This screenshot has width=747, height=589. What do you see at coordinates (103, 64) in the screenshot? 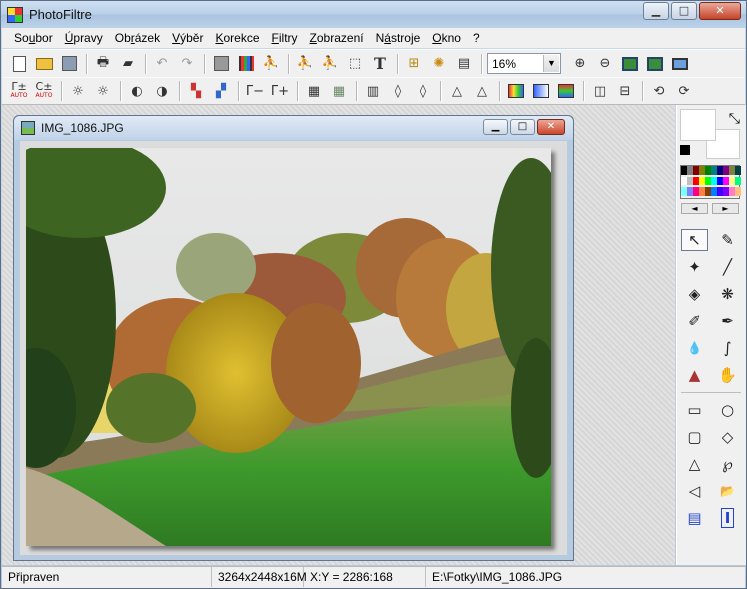
I see `print-button: 🖶` at bounding box center [103, 64].